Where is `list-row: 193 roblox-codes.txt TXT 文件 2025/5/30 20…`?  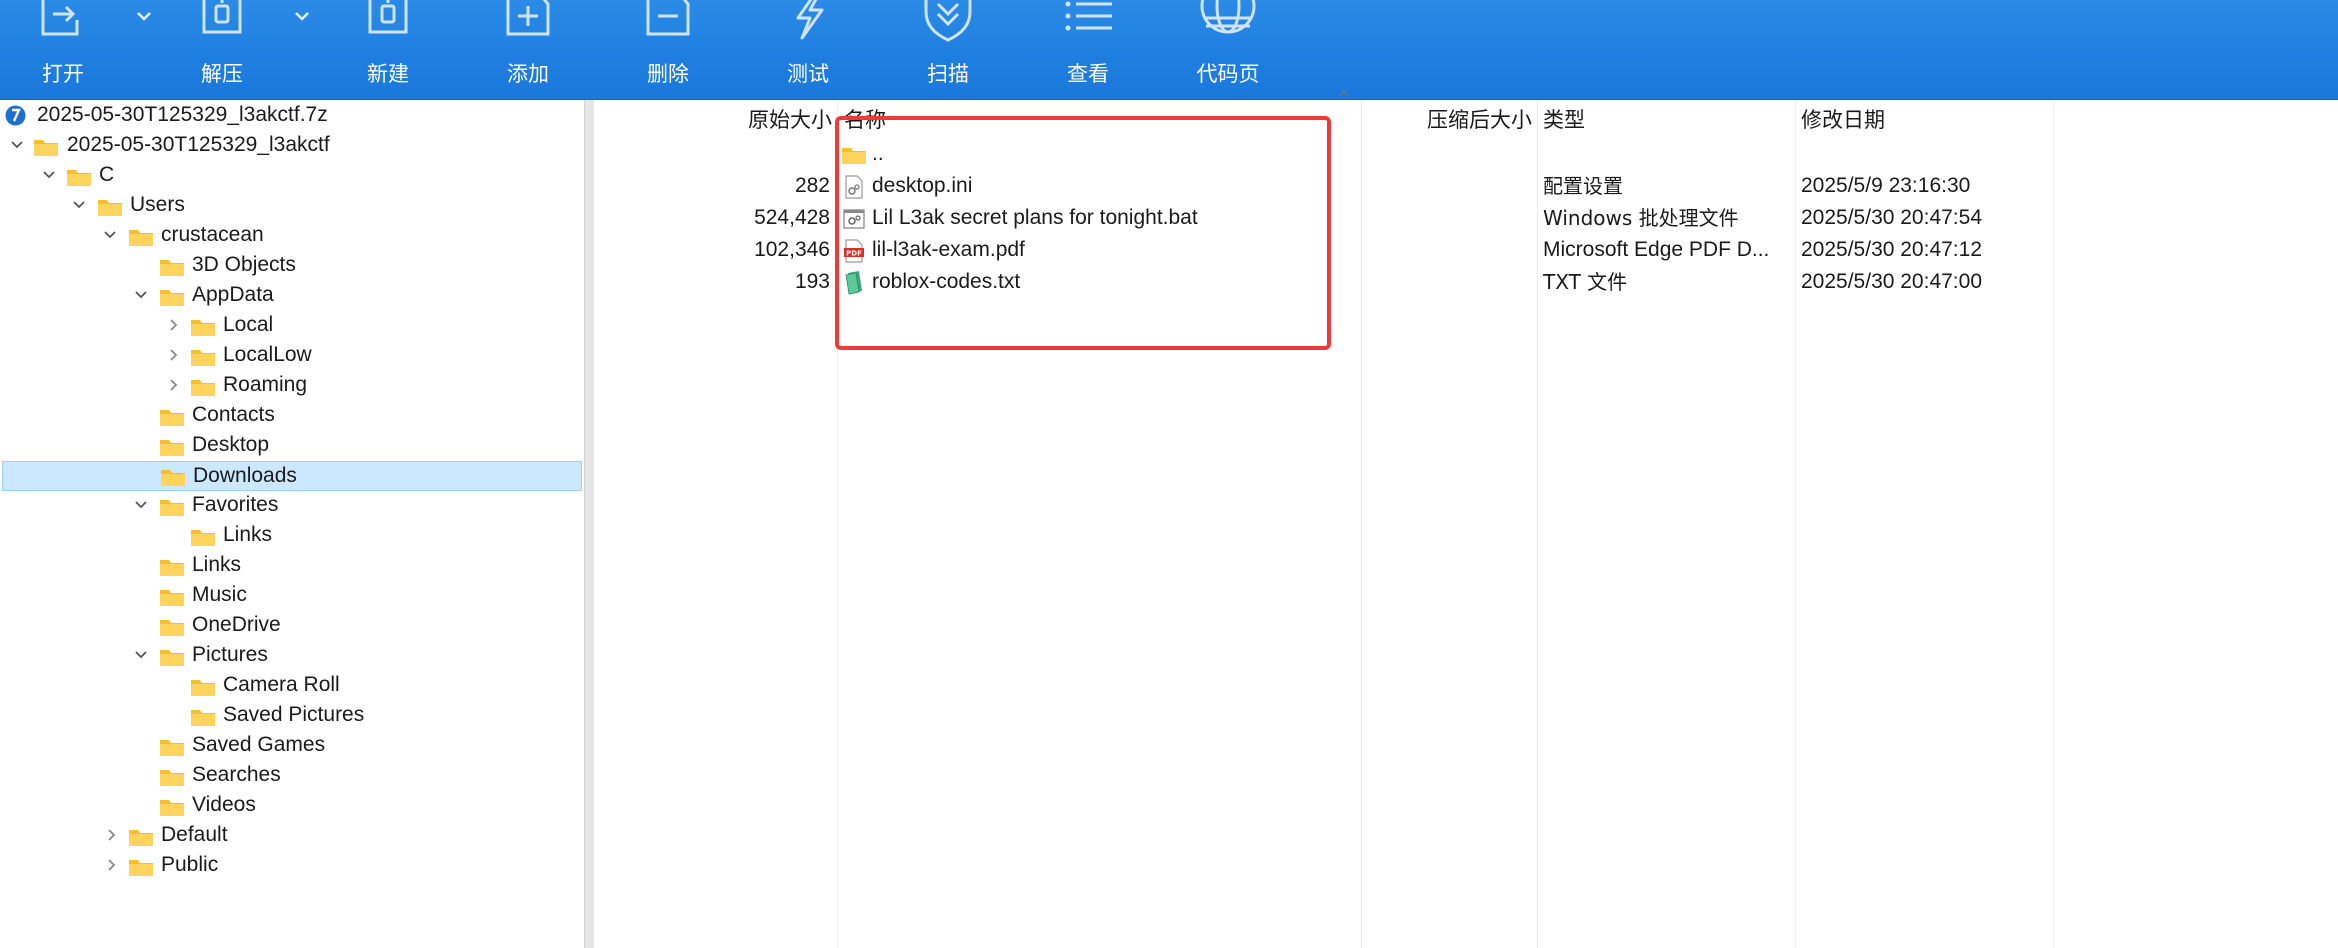 list-row: 193 roblox-codes.txt TXT 文件 2025/5/30 20… is located at coordinates (1466, 282).